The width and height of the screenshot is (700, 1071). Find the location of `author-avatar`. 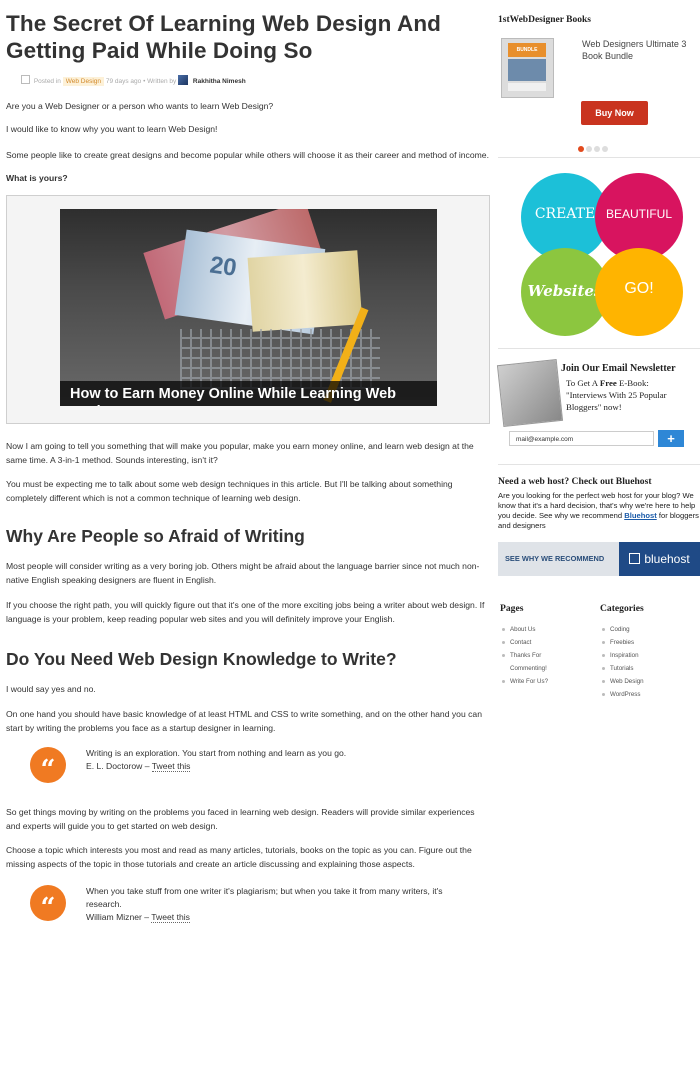

author-avatar is located at coordinates (183, 80).